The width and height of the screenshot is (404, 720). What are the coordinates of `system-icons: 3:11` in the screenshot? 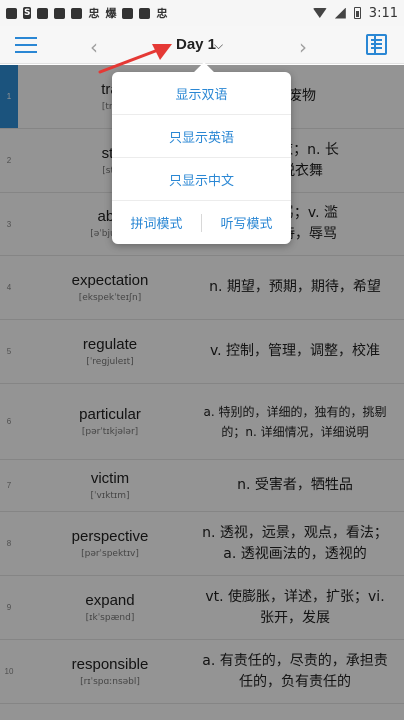 It's located at (355, 13).